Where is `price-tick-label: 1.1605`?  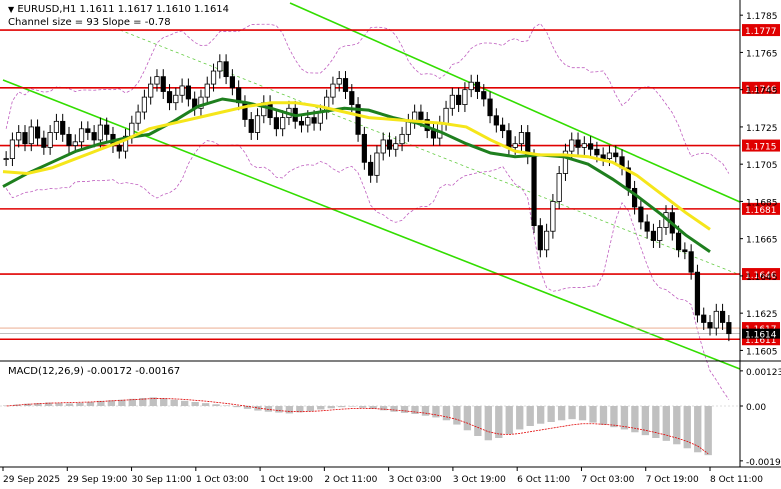
price-tick-label: 1.1605 is located at coordinates (762, 352).